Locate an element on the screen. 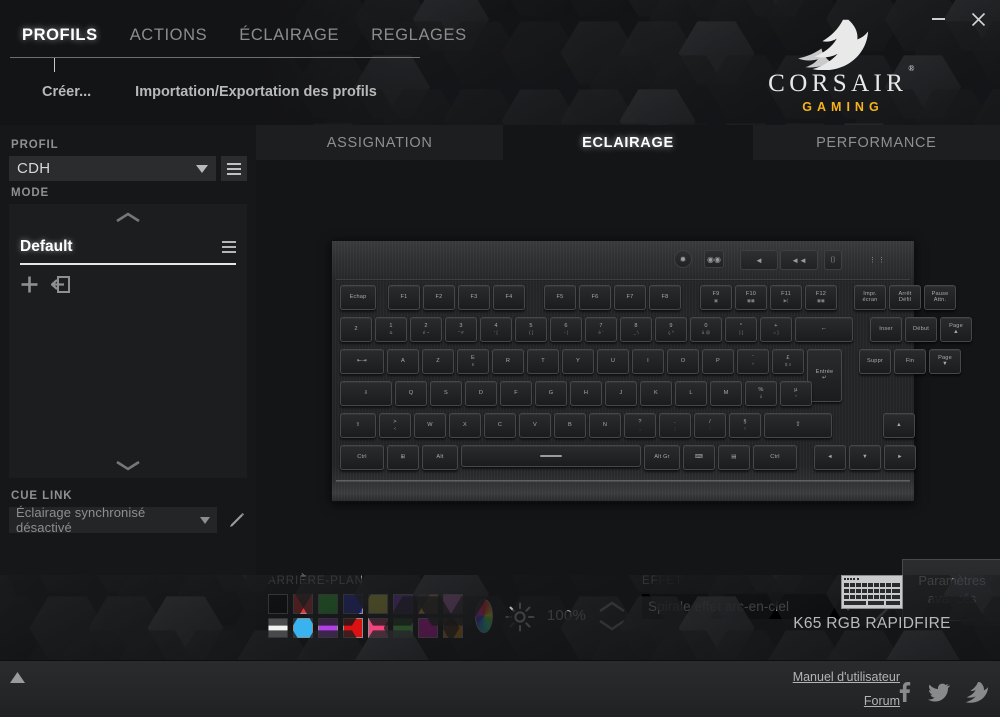  key-altgr: Alt Gr is located at coordinates (662, 457).